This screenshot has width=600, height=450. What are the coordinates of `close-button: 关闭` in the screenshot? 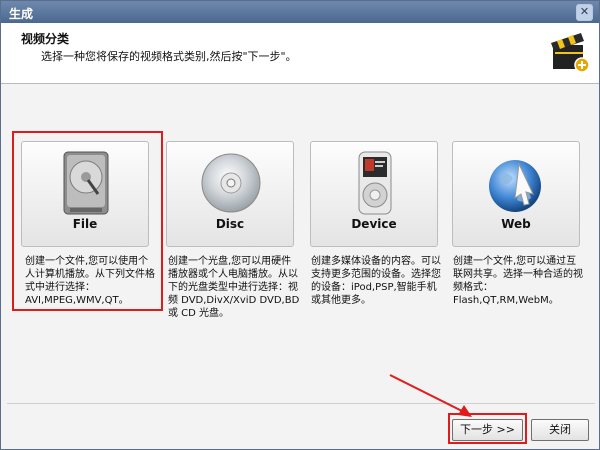 It's located at (560, 430).